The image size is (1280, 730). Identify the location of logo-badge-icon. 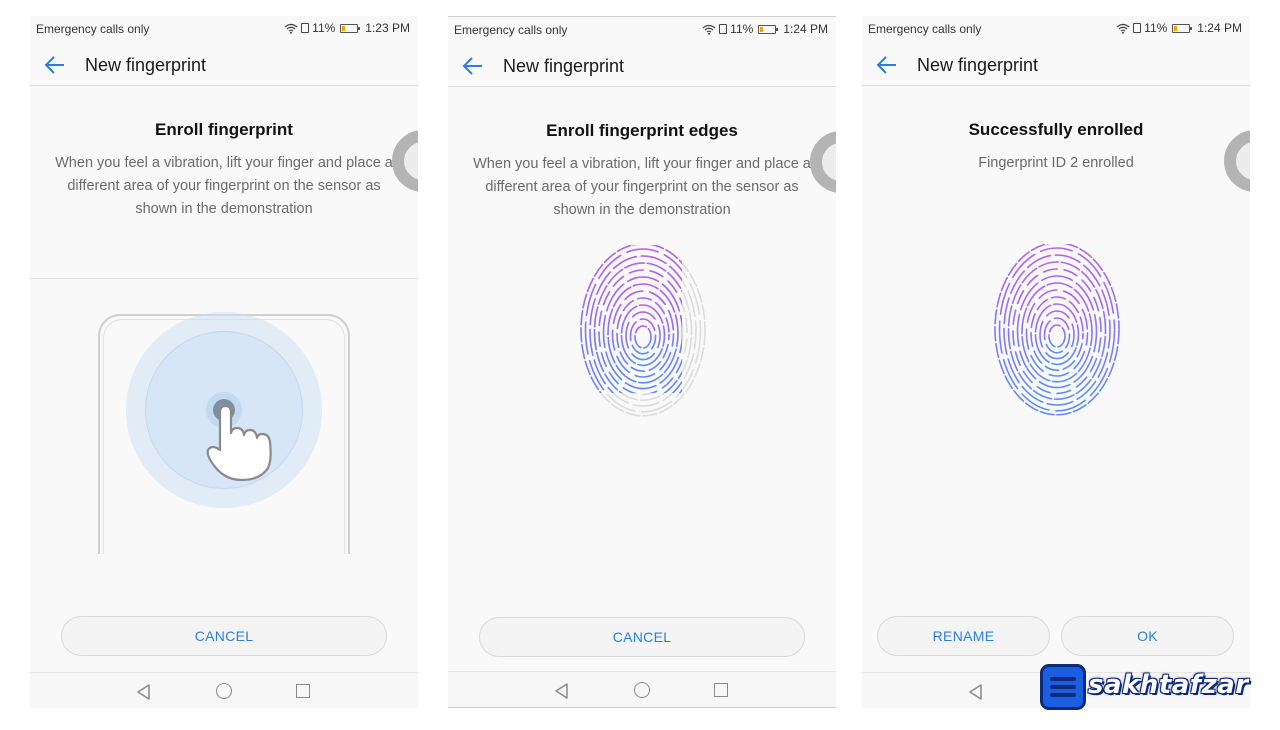
(1063, 687).